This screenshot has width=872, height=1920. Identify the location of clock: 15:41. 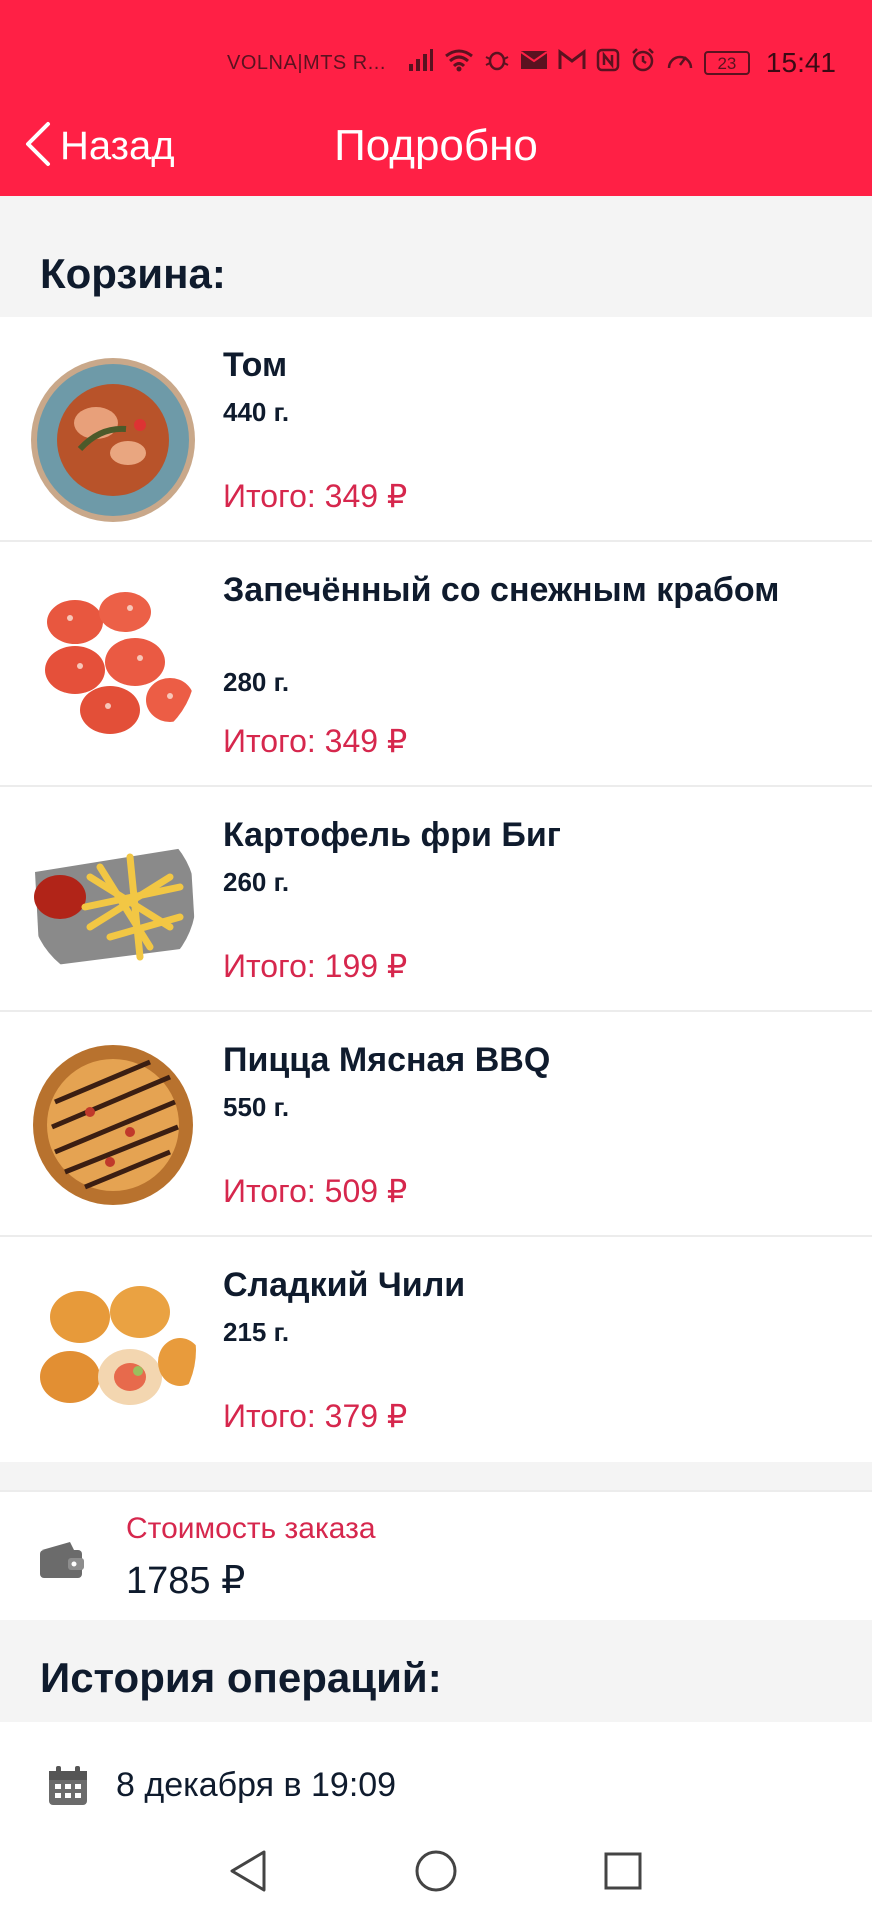
(800, 62).